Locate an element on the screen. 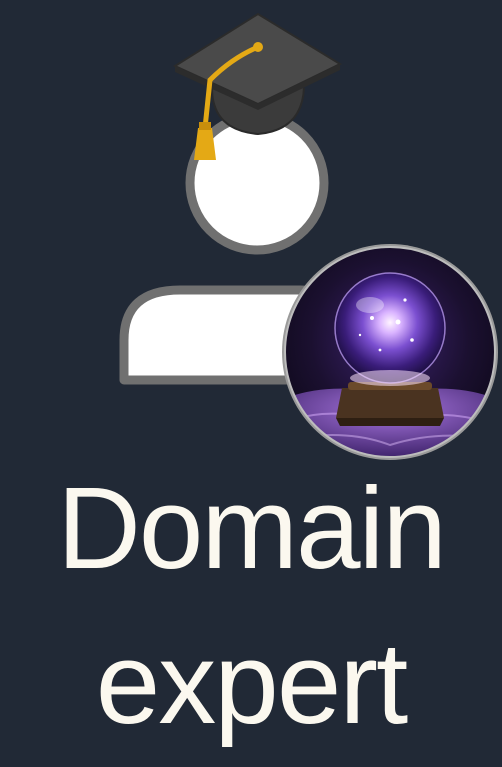 The height and width of the screenshot is (767, 502). caption-line-1: Domain is located at coordinates (252, 528).